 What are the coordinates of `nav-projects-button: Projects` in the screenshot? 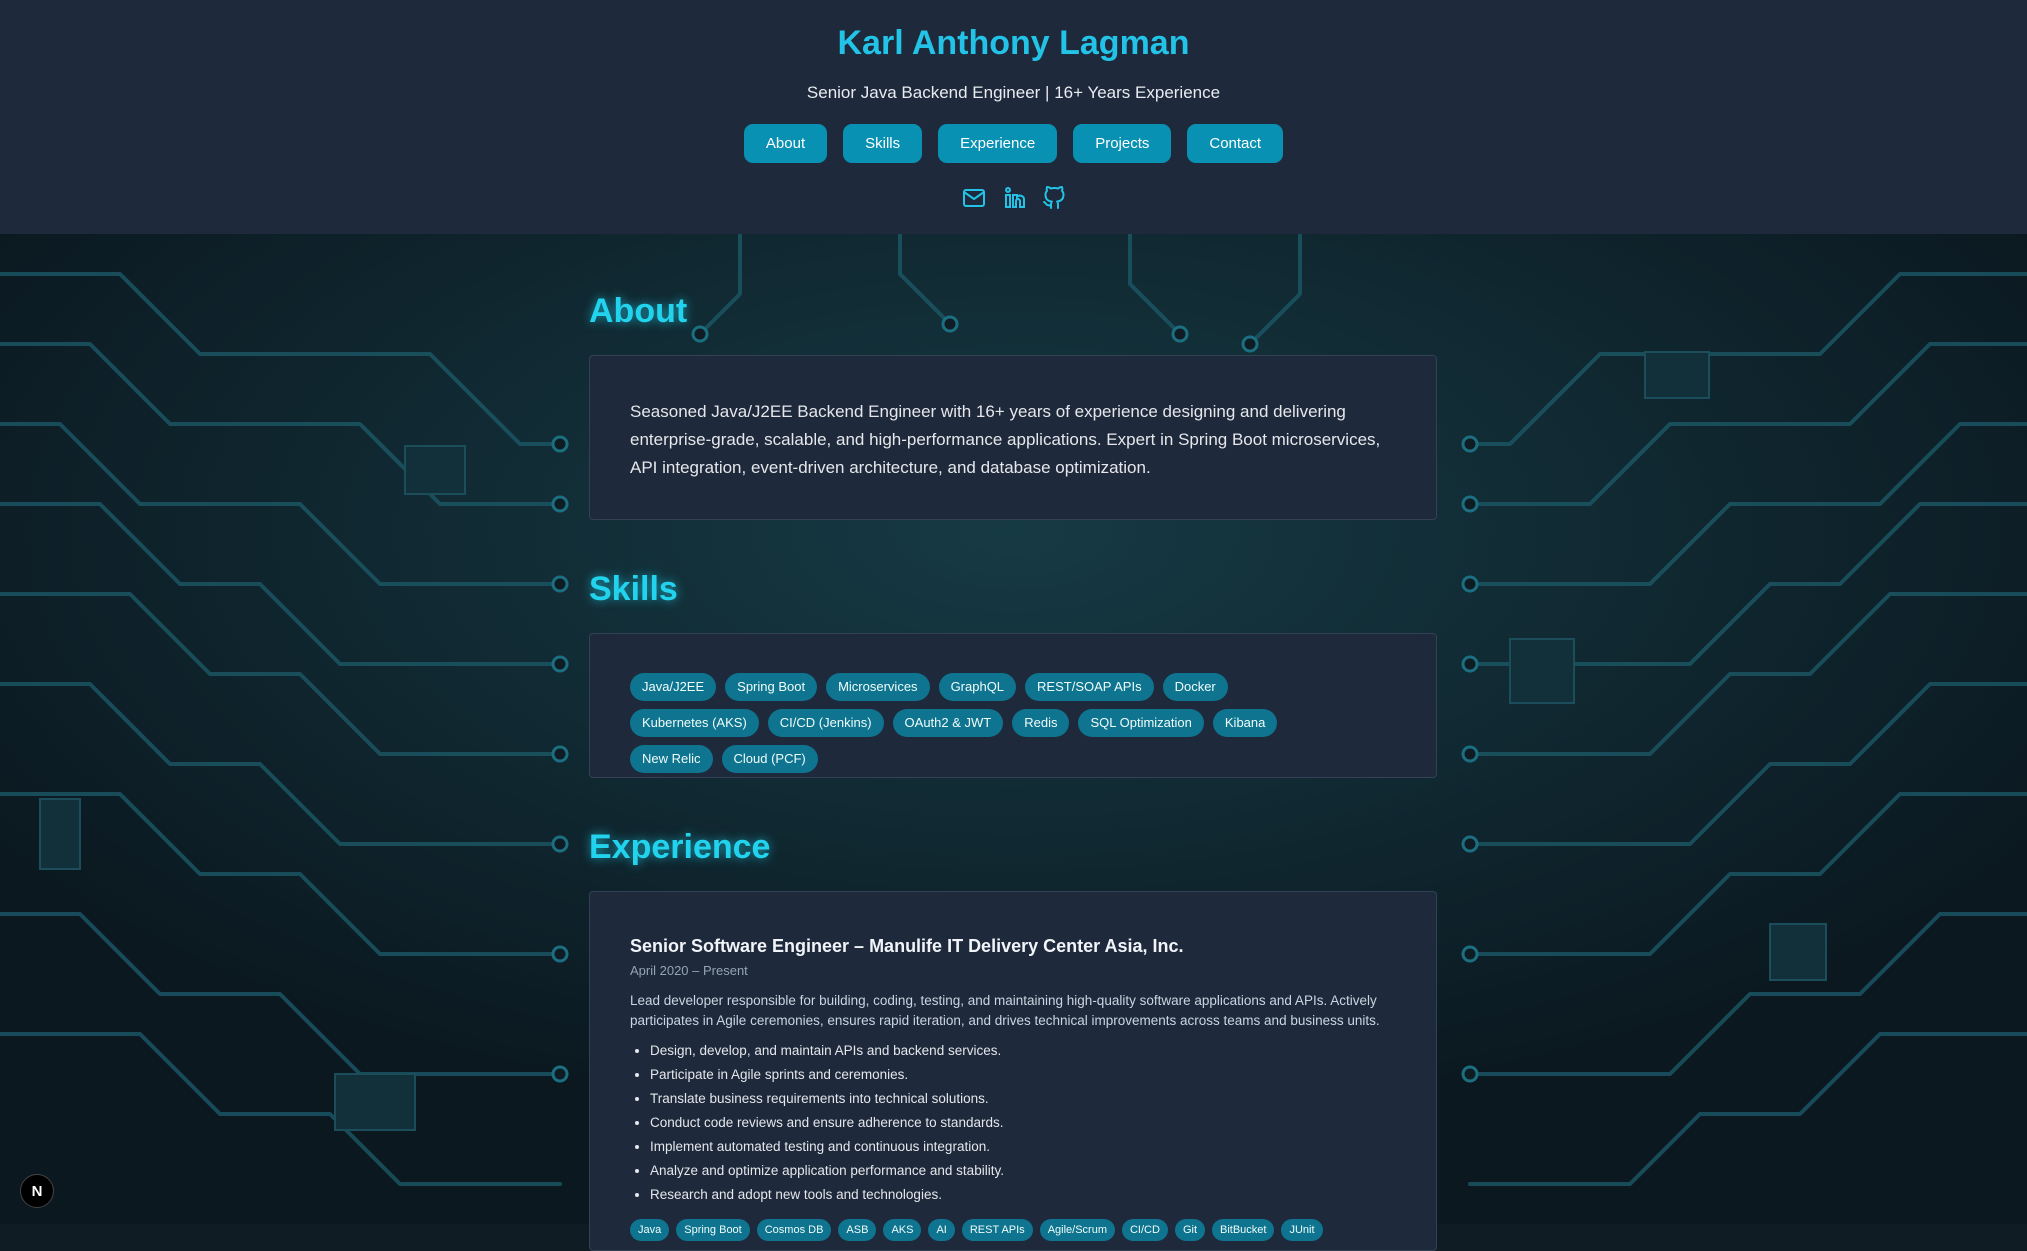 It's located at (1122, 143).